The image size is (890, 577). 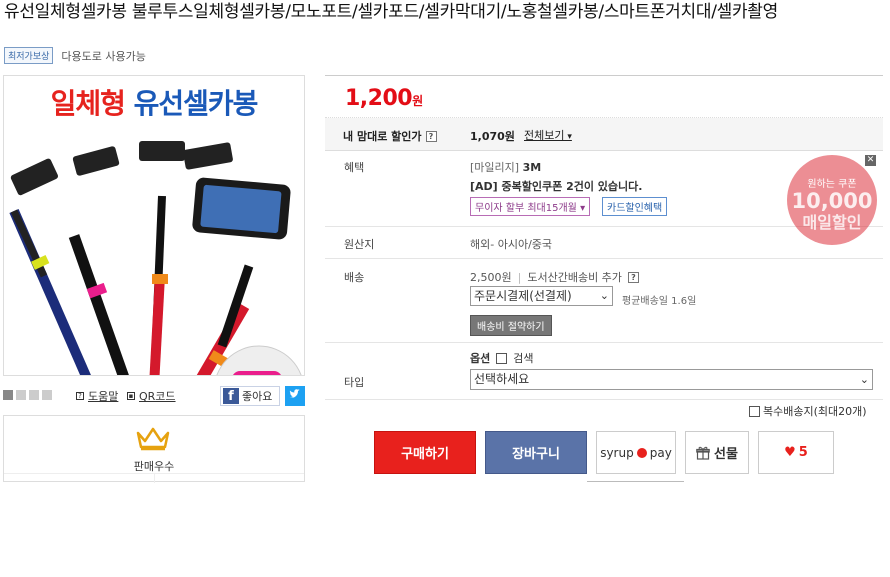 What do you see at coordinates (641, 452) in the screenshot?
I see `syrup-dot-icon` at bounding box center [641, 452].